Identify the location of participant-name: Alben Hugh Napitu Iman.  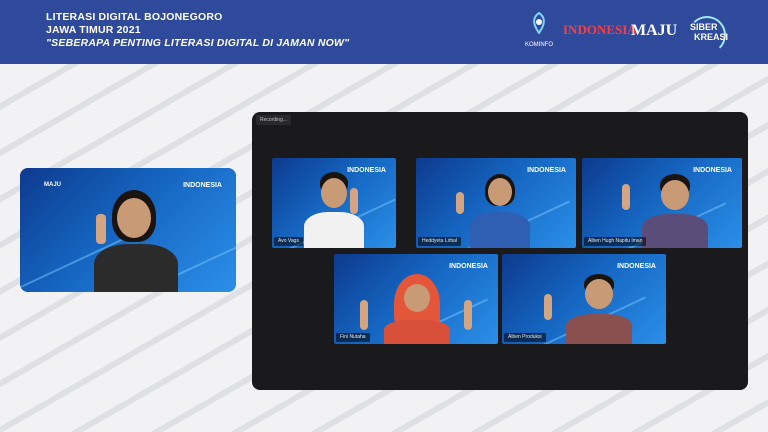
(615, 241).